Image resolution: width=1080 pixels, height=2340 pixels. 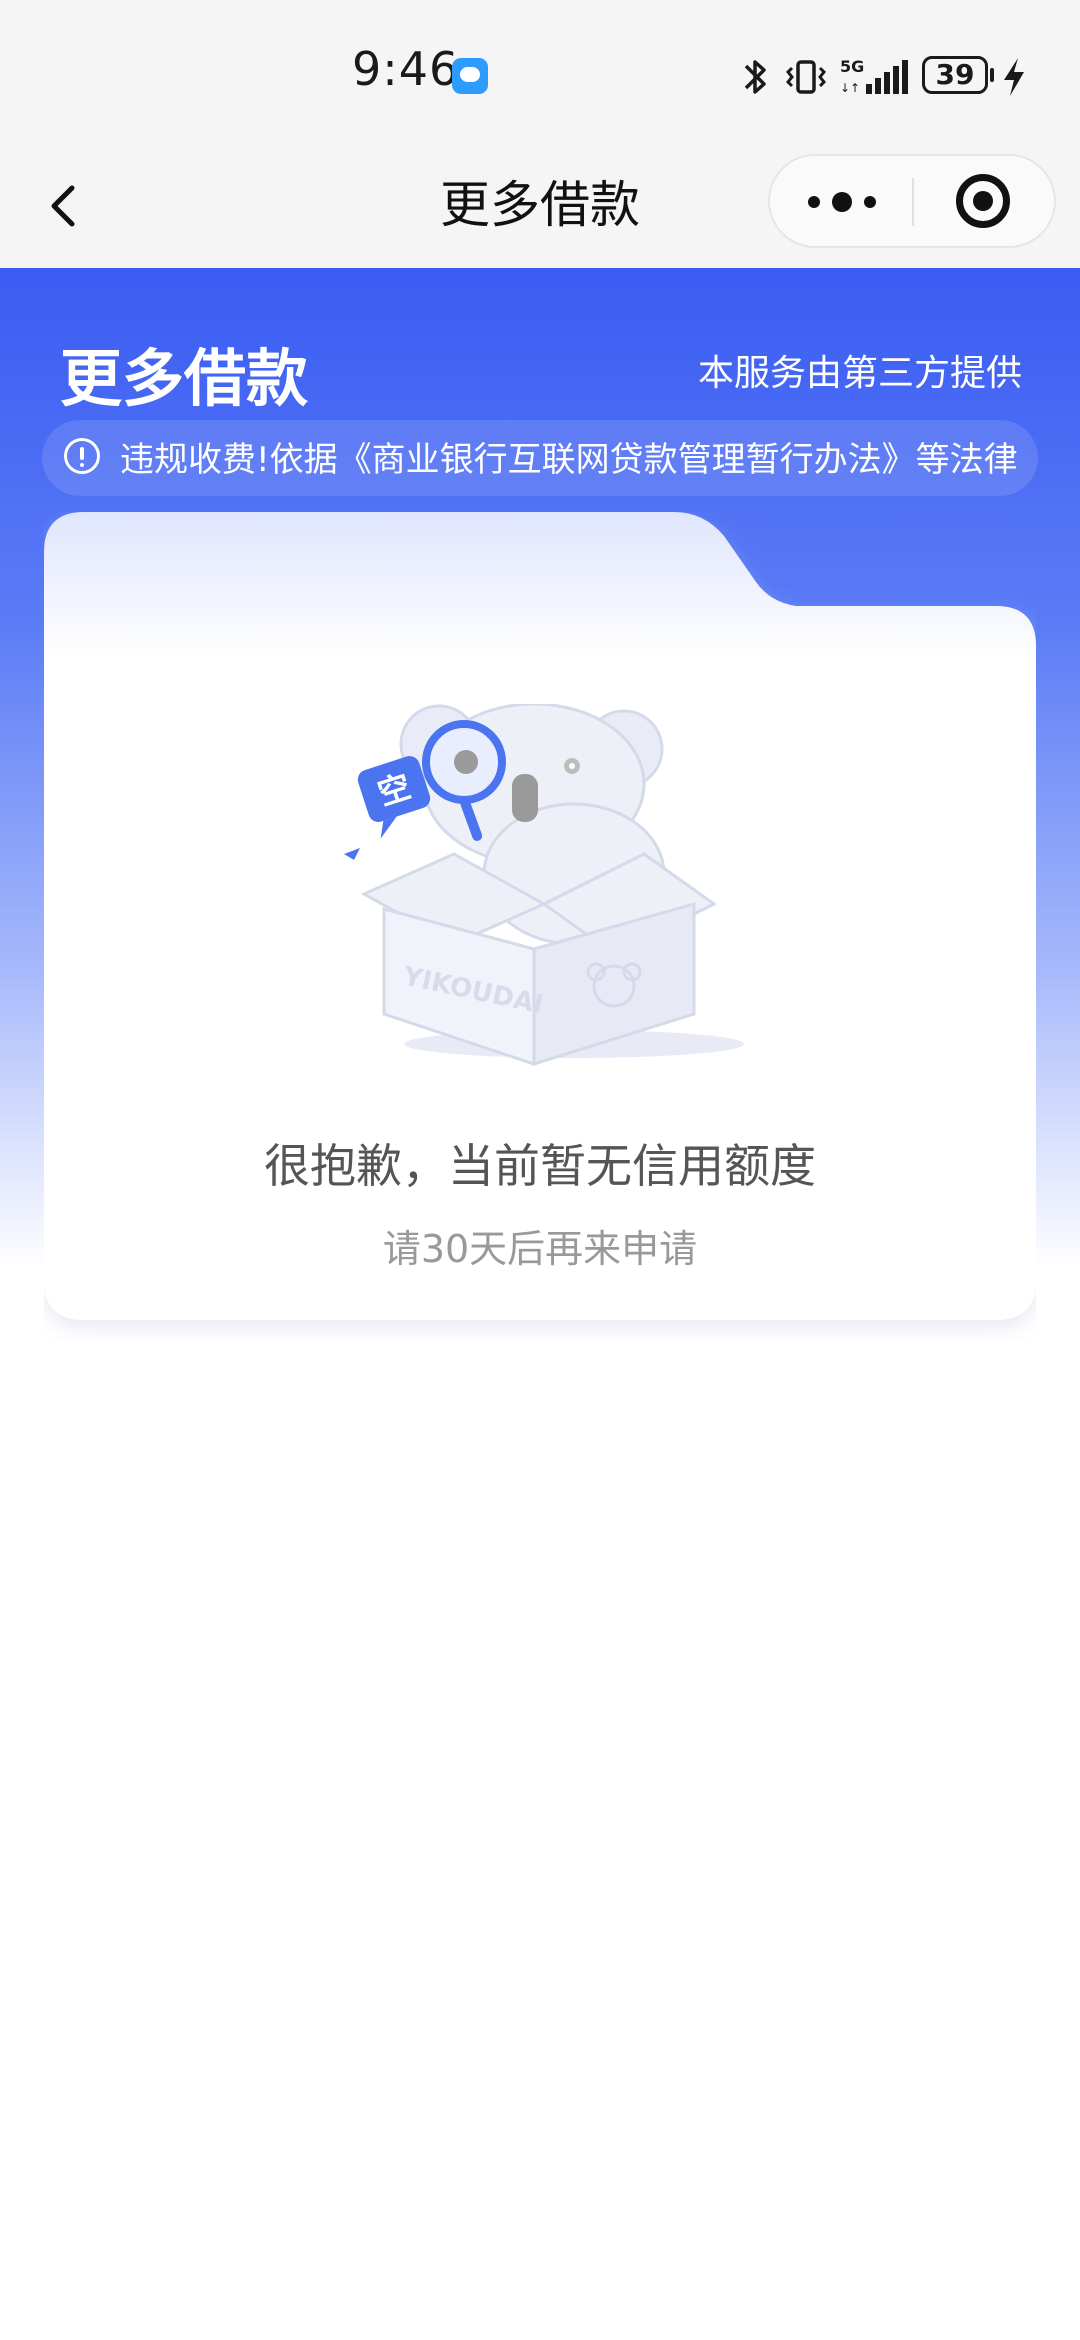 I want to click on empty-state-subtitle: 请30天后再来申请, so click(x=540, y=1249).